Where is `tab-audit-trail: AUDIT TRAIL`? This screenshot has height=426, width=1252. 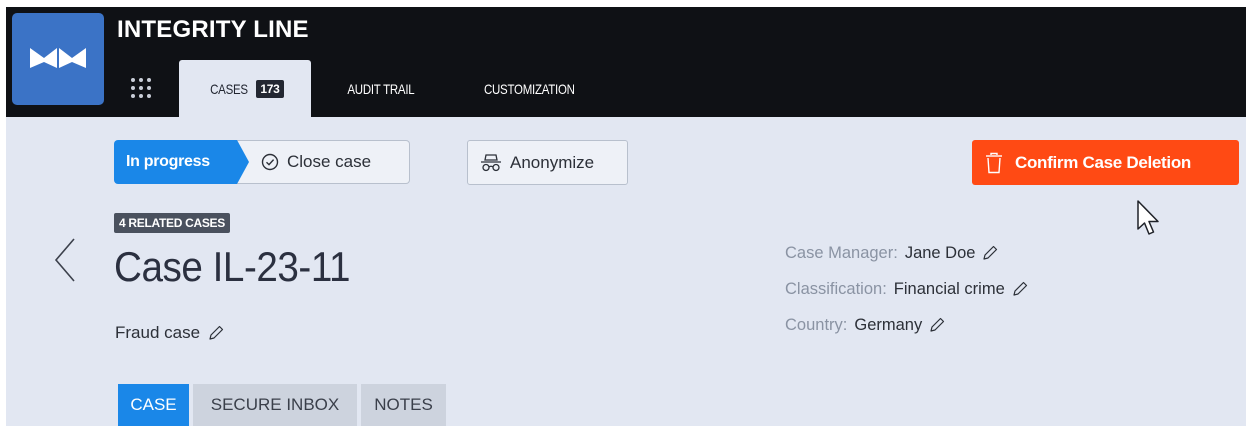
tab-audit-trail: AUDIT TRAIL is located at coordinates (381, 88).